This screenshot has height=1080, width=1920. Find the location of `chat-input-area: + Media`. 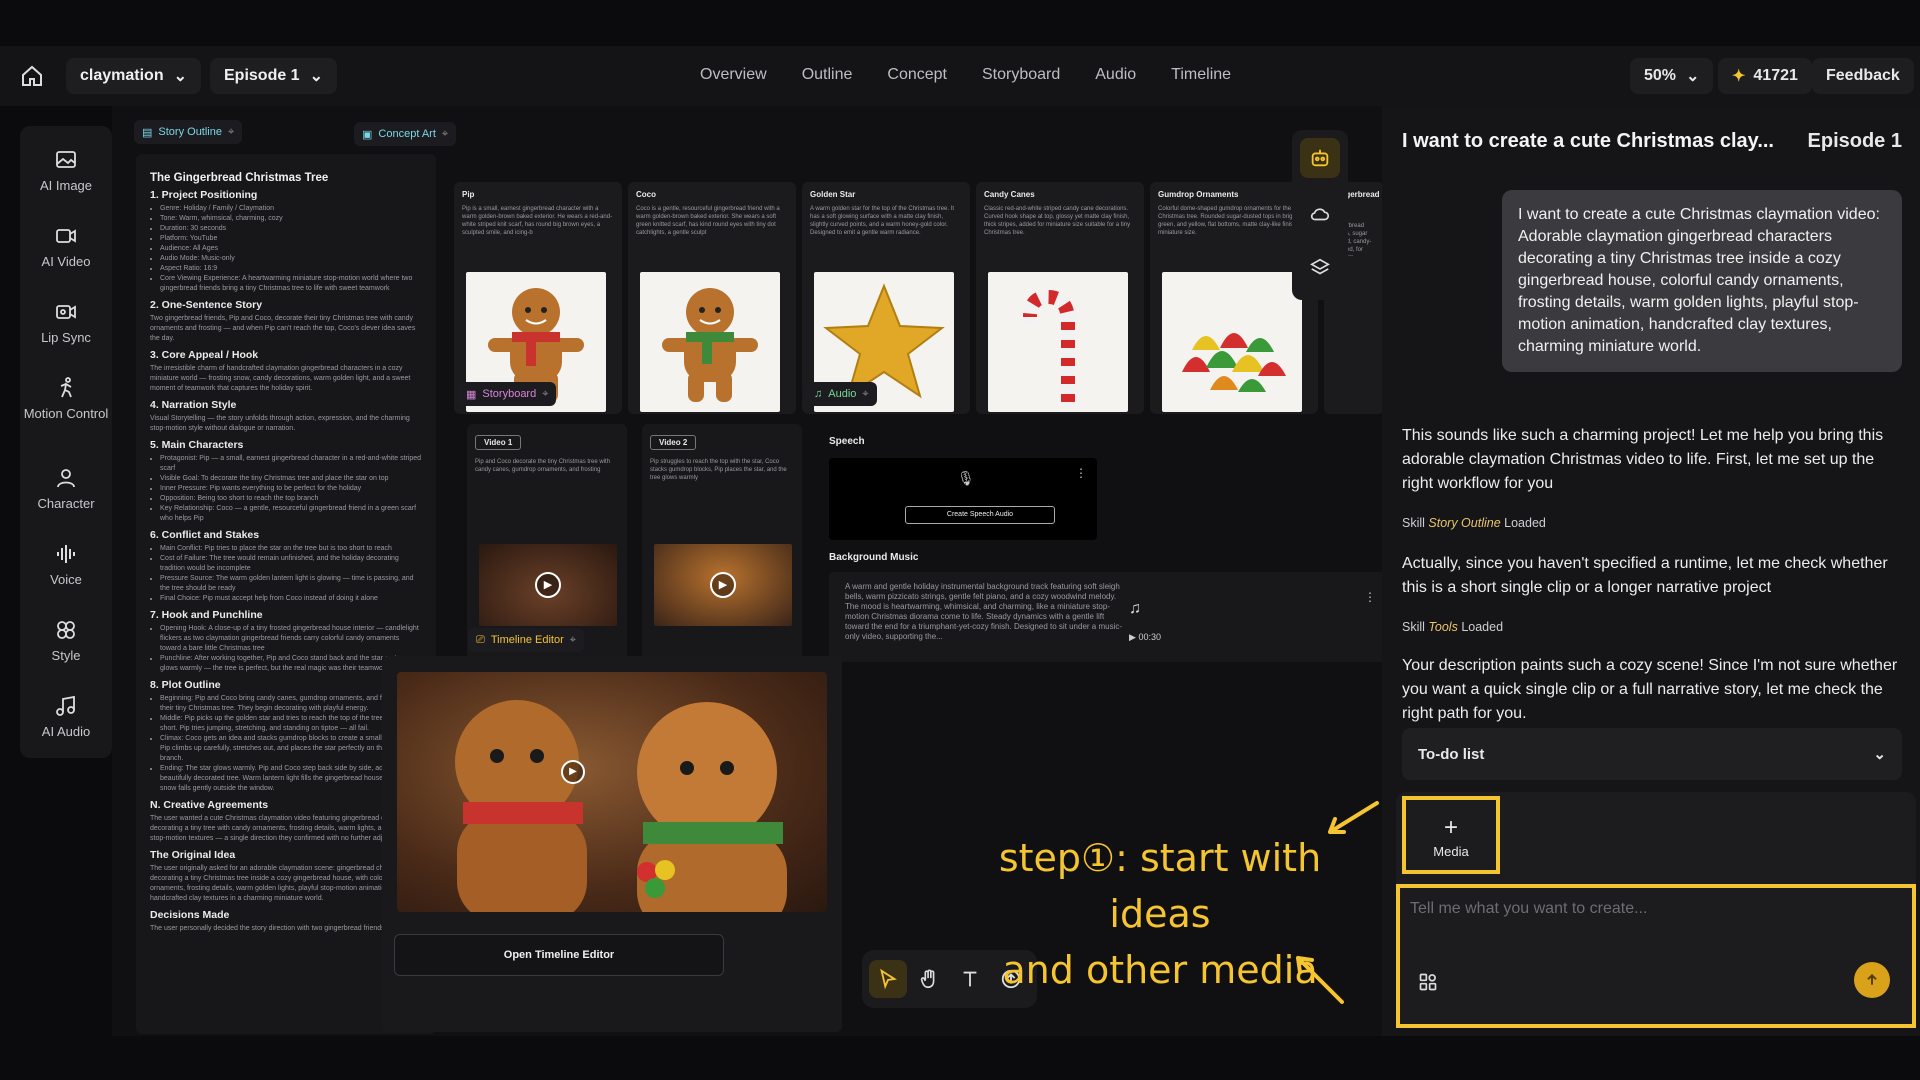

chat-input-area: + Media is located at coordinates (1656, 910).